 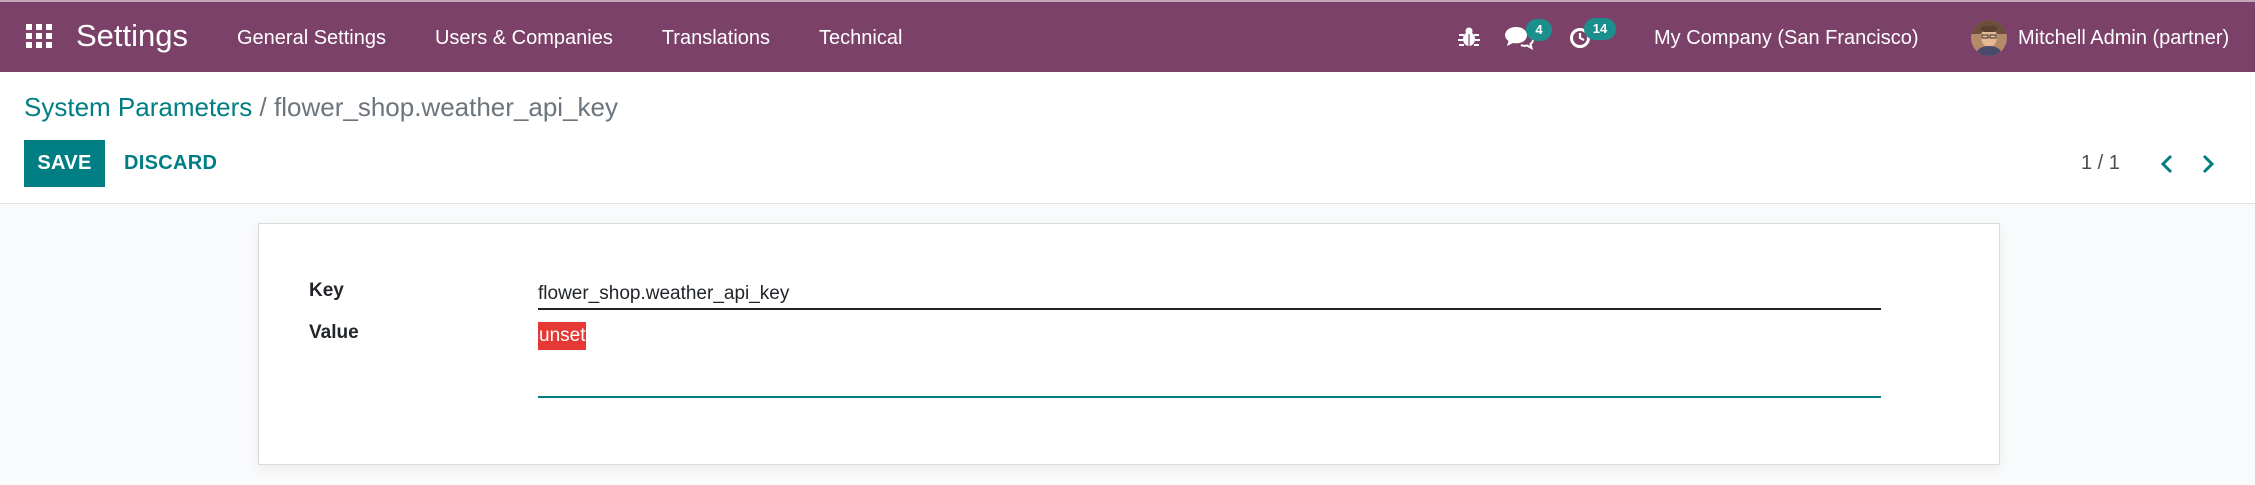 I want to click on key-label: Key, so click(x=326, y=290).